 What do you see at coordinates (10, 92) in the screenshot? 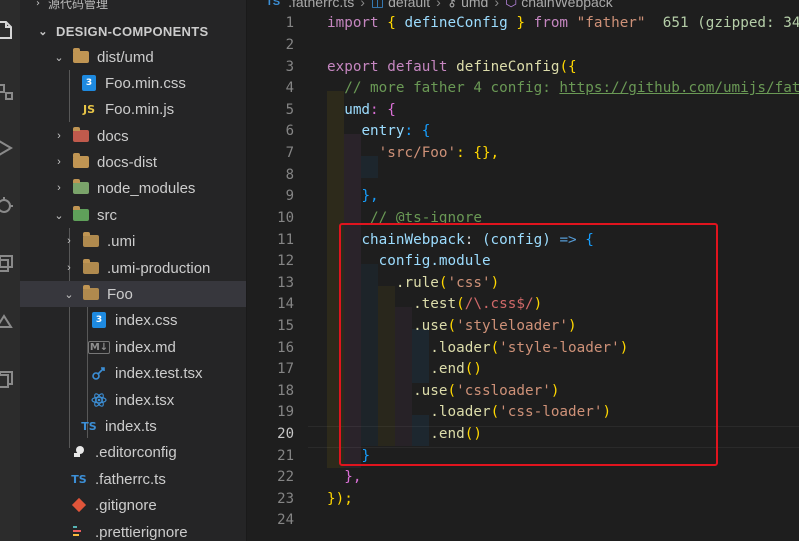
I see `search-icon` at bounding box center [10, 92].